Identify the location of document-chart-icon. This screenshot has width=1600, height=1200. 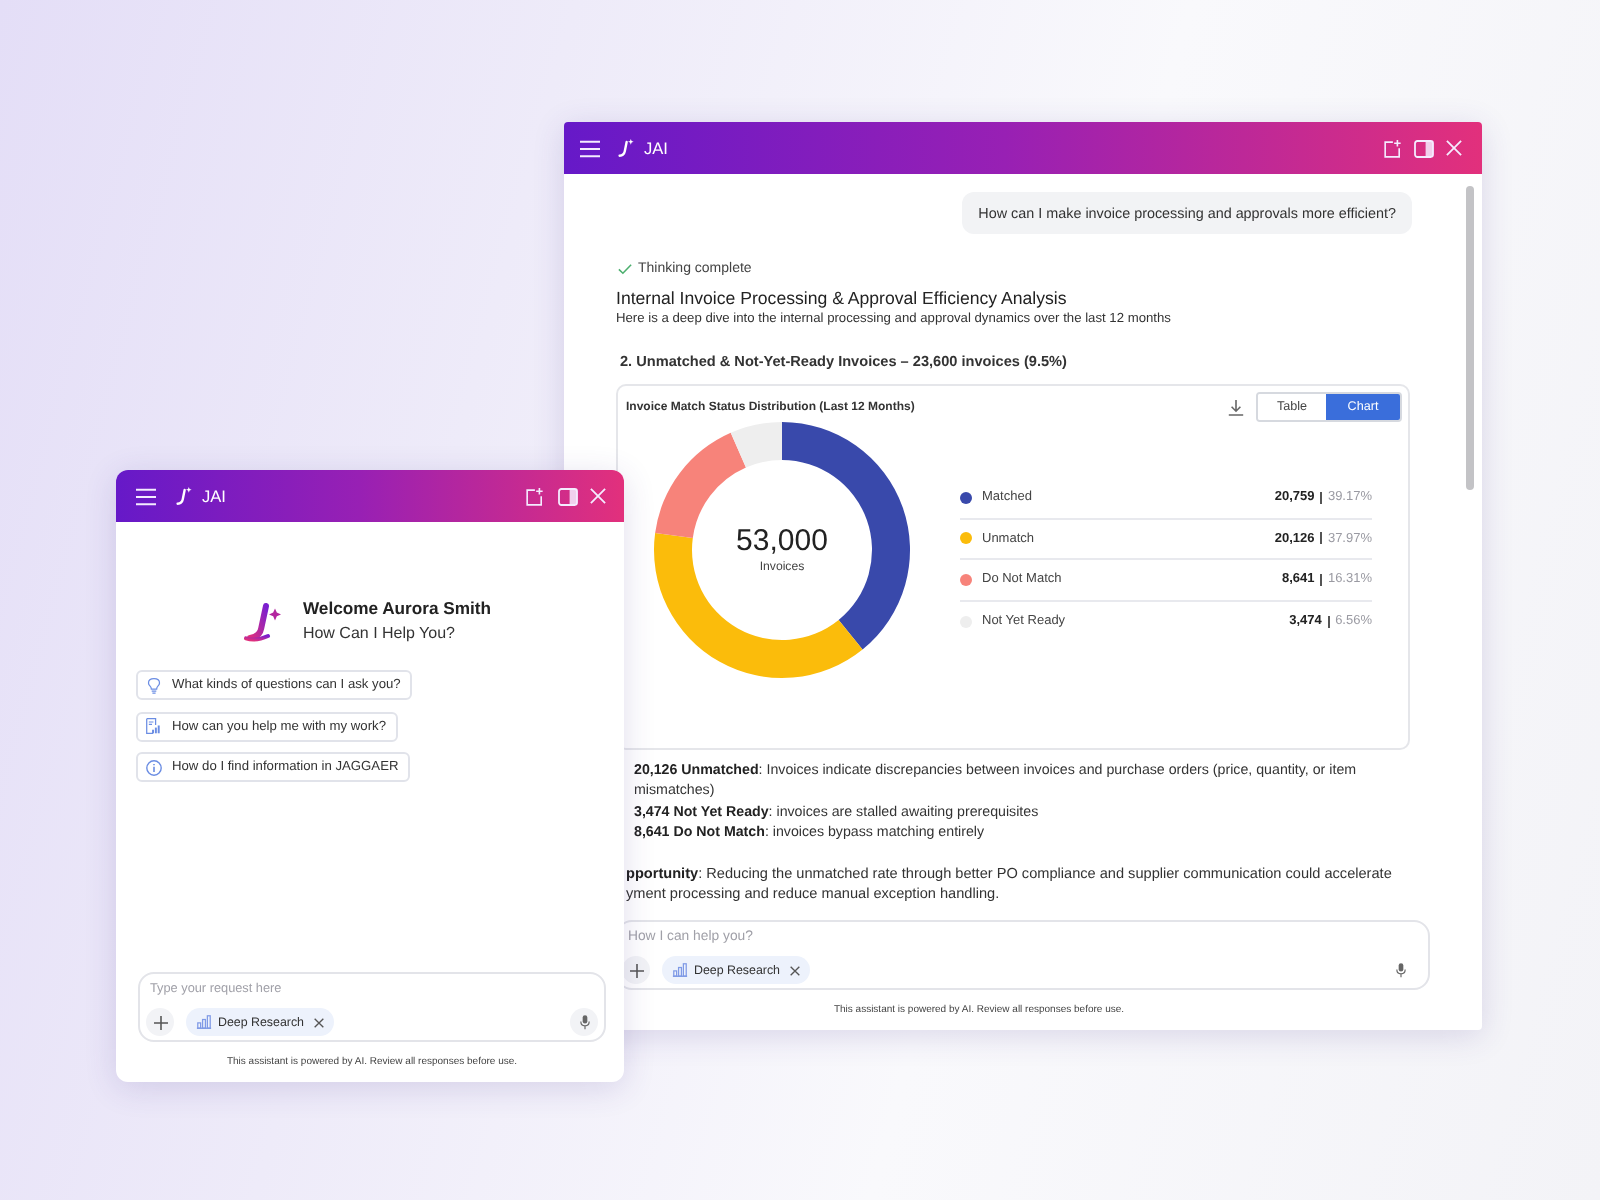
(154, 726).